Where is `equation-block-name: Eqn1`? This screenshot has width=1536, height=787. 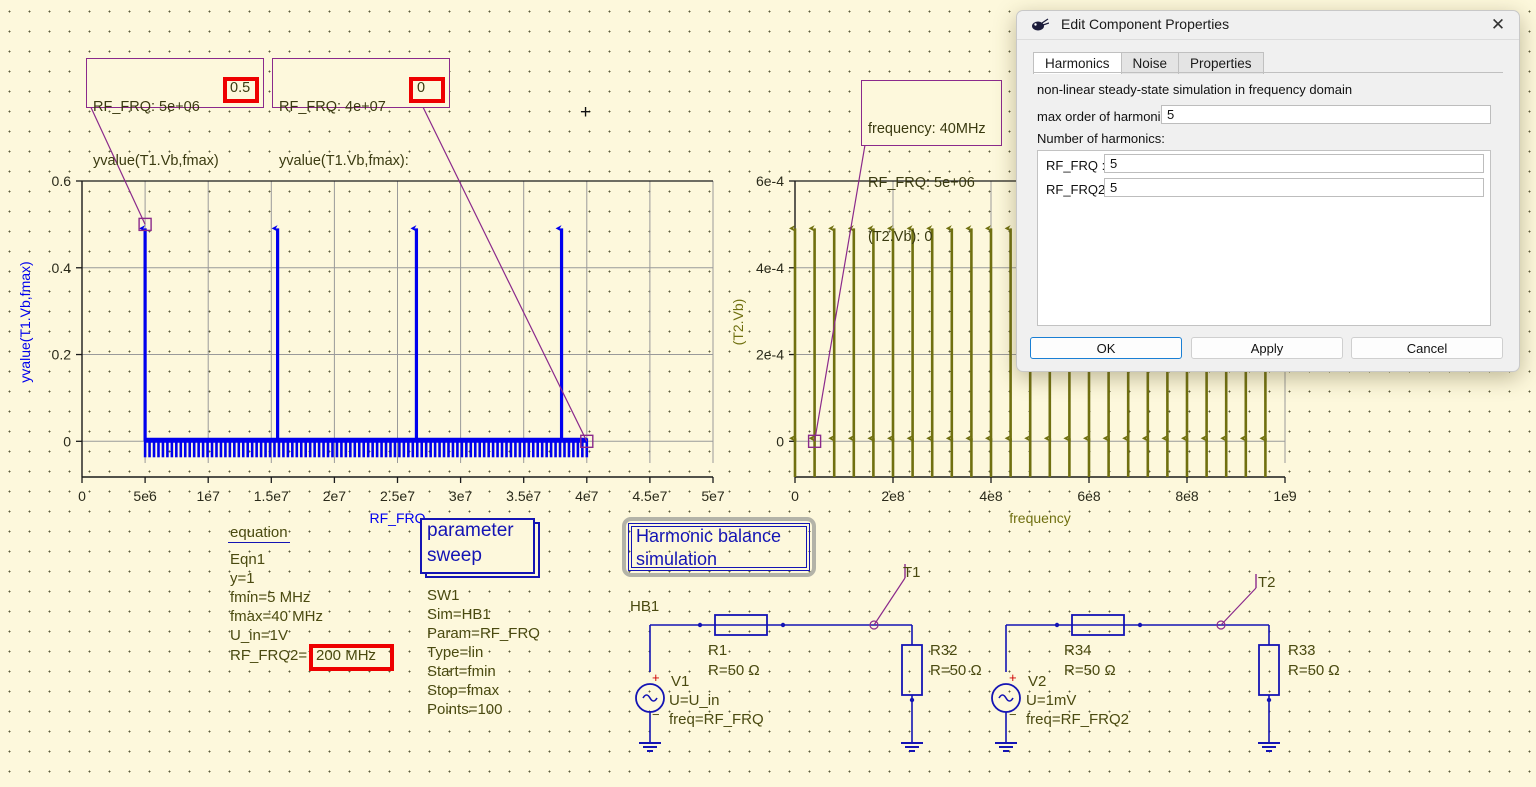
equation-block-name: Eqn1 is located at coordinates (248, 559).